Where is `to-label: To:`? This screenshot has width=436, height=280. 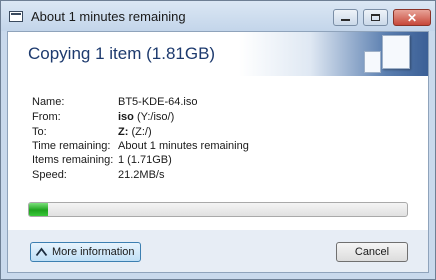
to-label: To: is located at coordinates (39, 132).